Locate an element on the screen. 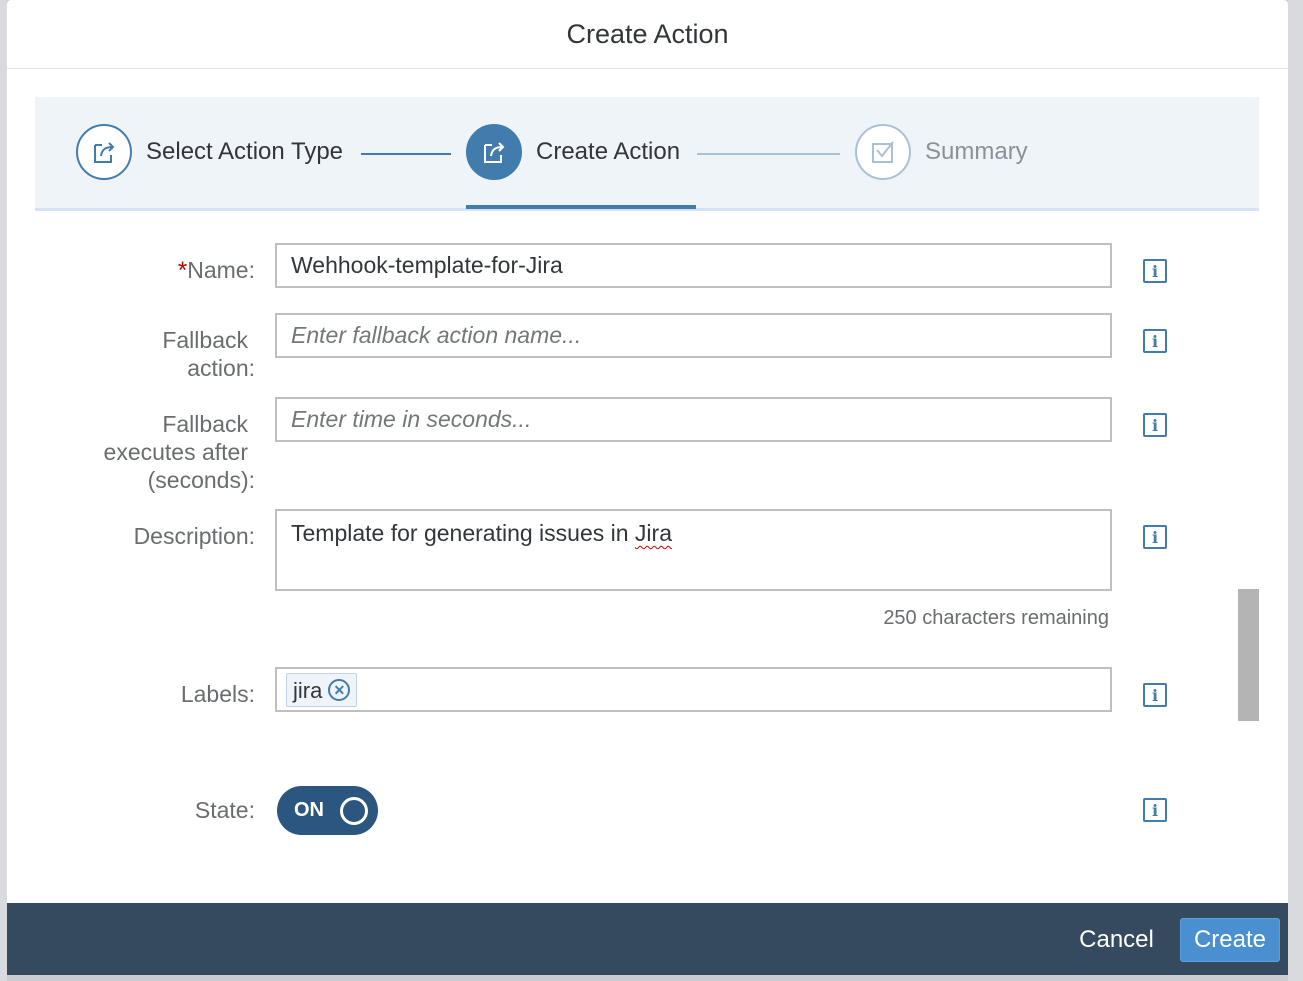 Image resolution: width=1303 pixels, height=981 pixels. name-label: *Name: is located at coordinates (216, 270).